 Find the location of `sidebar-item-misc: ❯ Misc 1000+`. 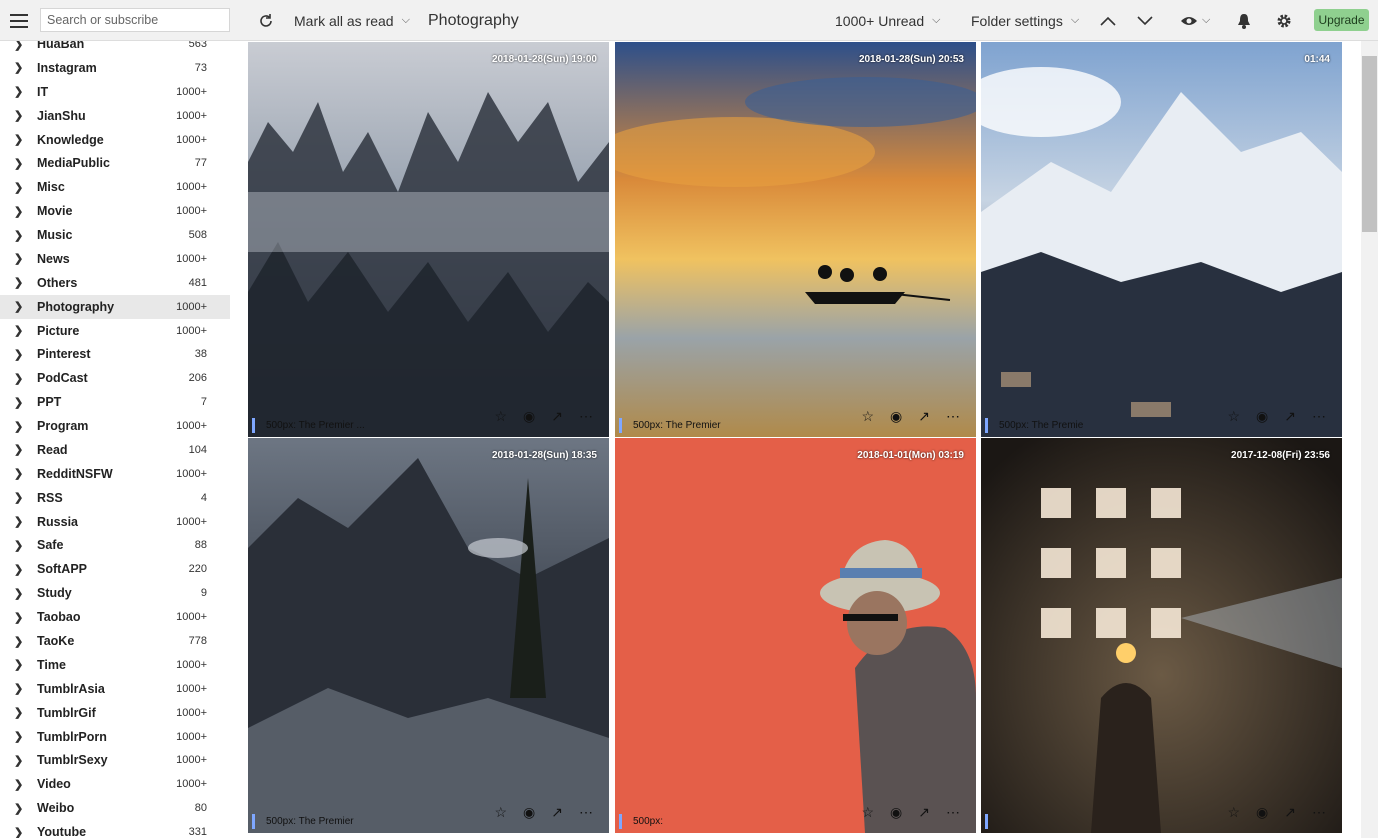

sidebar-item-misc: ❯ Misc 1000+ is located at coordinates (115, 187).